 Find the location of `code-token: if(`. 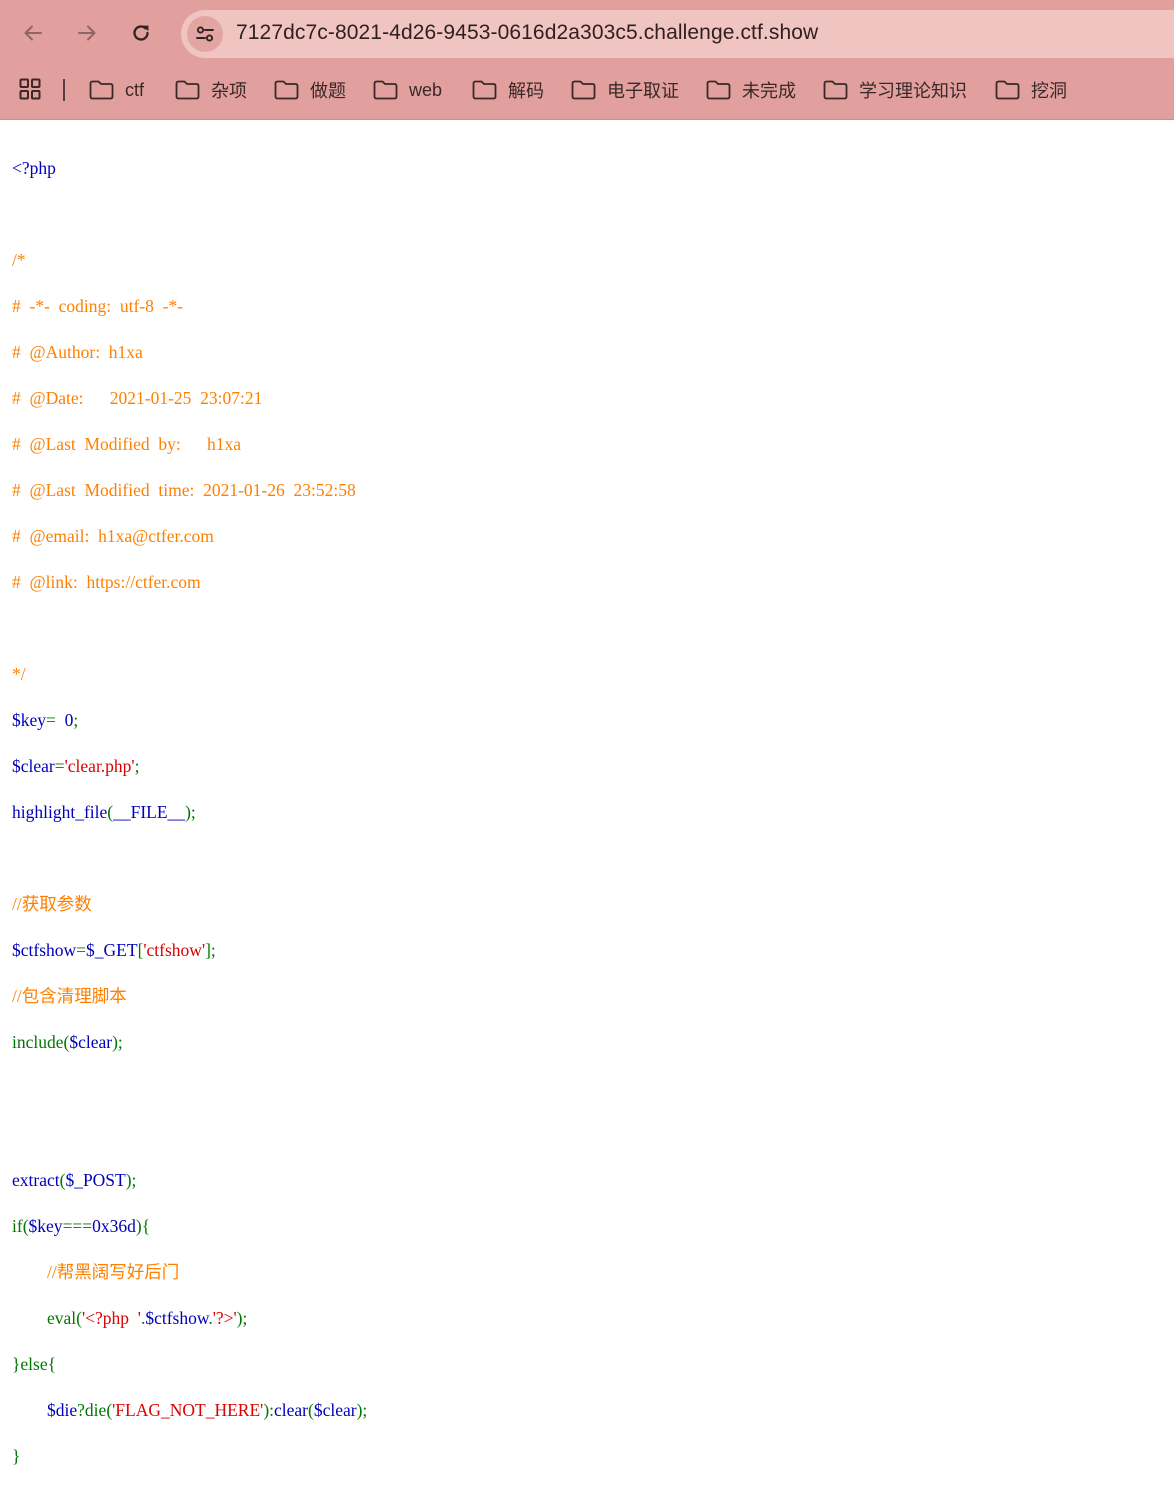

code-token: if( is located at coordinates (20, 1226).